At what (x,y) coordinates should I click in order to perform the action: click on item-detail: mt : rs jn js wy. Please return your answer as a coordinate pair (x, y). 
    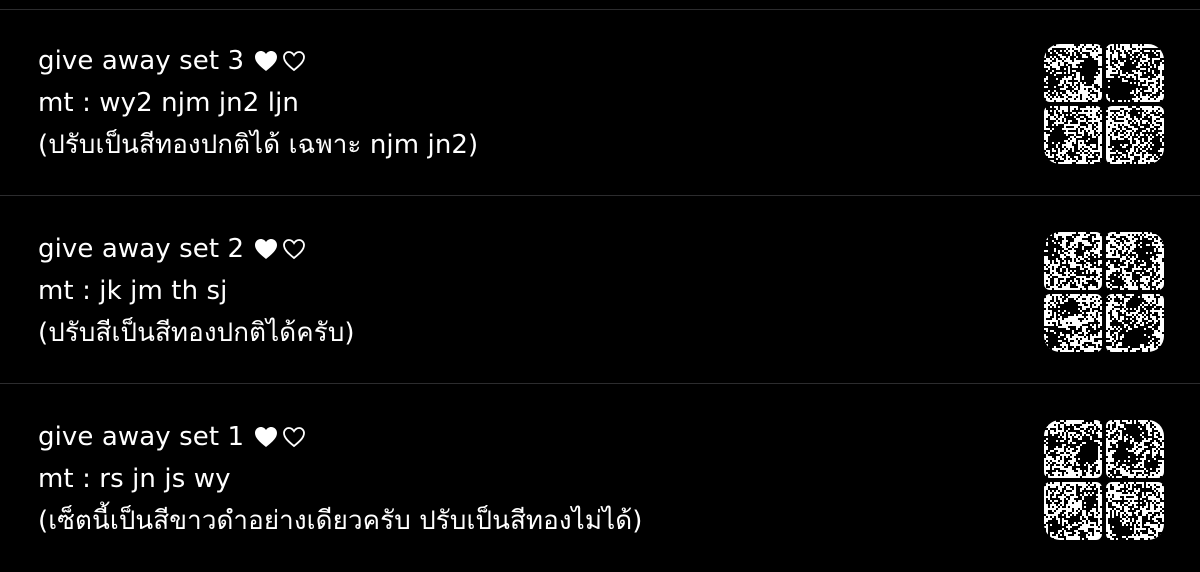
    Looking at the image, I should click on (518, 479).